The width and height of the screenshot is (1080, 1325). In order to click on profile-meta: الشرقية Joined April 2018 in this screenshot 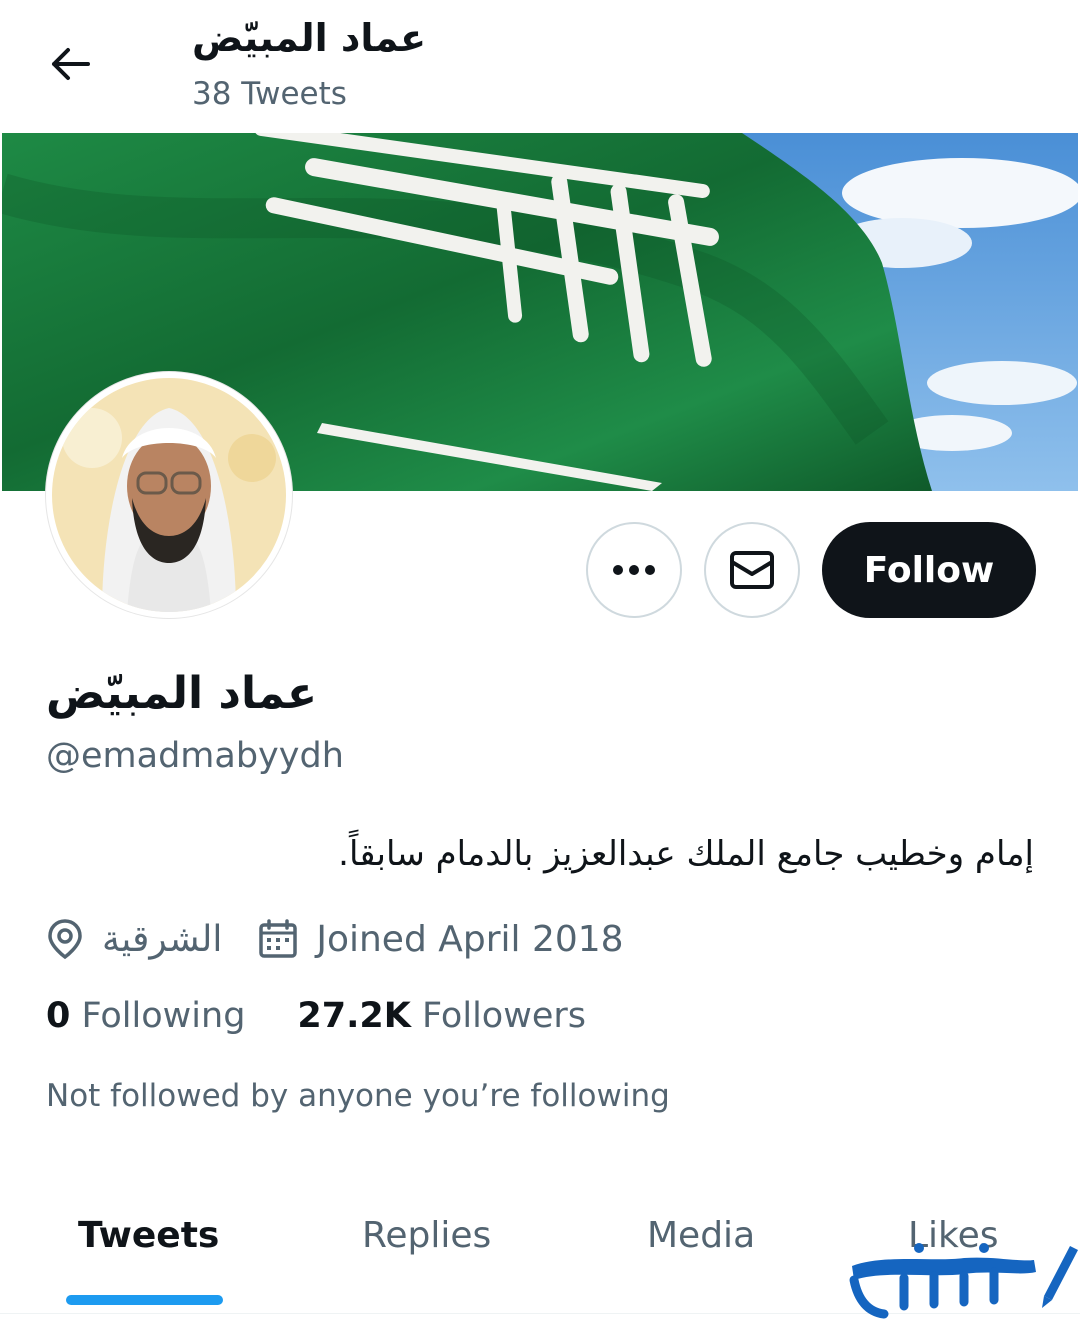, I will do `click(353, 939)`.